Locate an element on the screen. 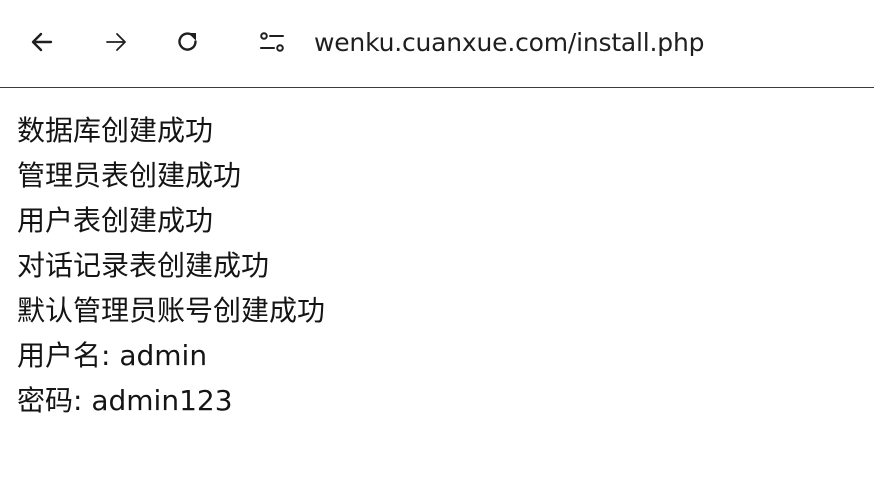  site-info-button is located at coordinates (272, 42).